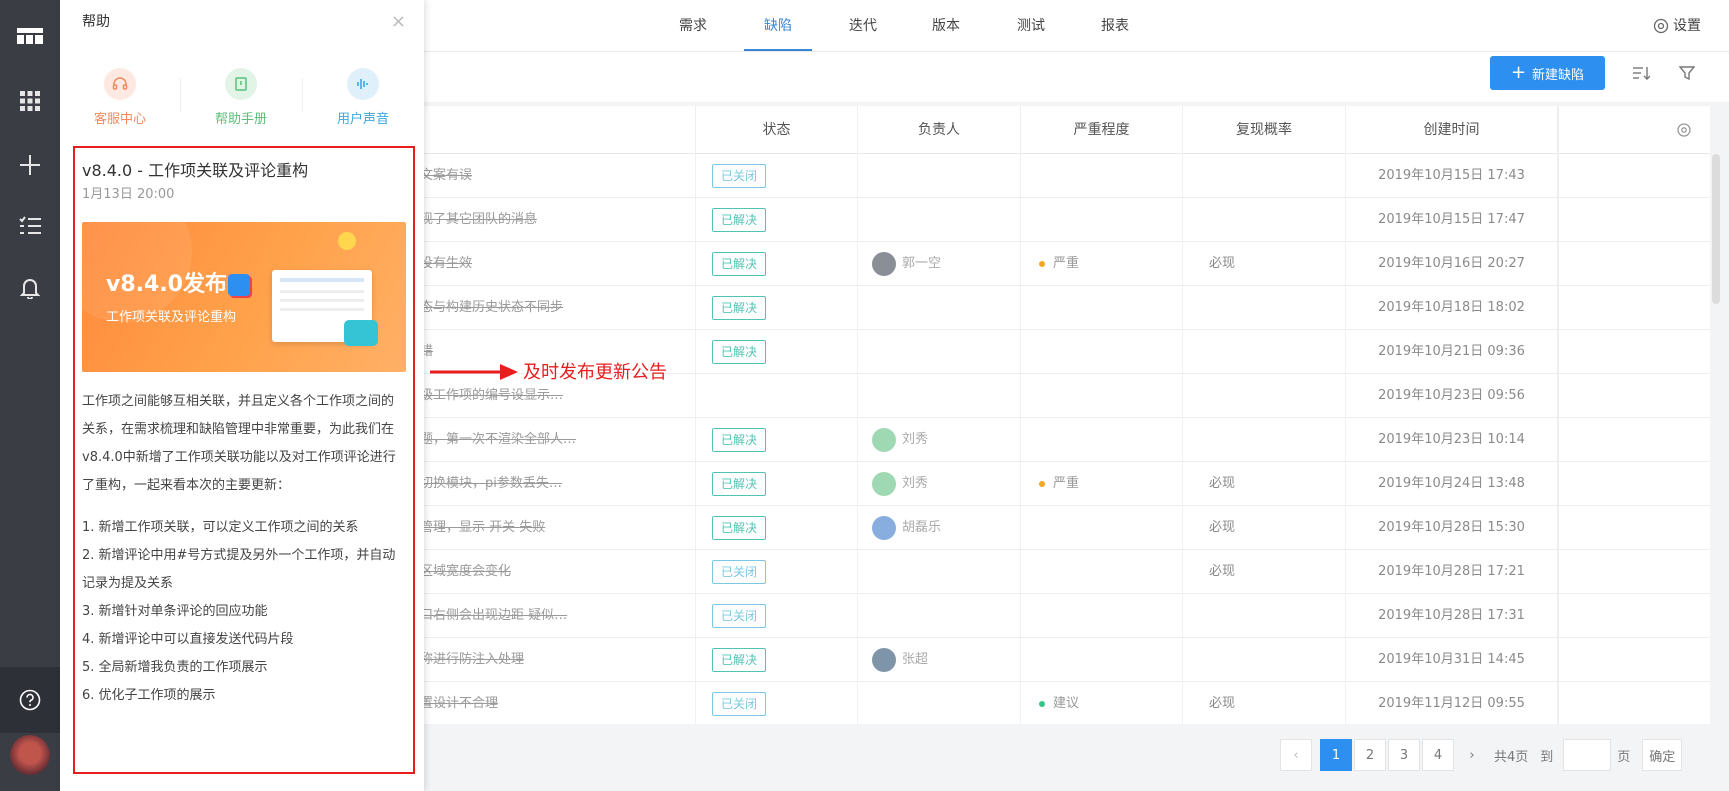 The image size is (1729, 791). What do you see at coordinates (540, 264) in the screenshot?
I see `defect-title: 信息没有生效` at bounding box center [540, 264].